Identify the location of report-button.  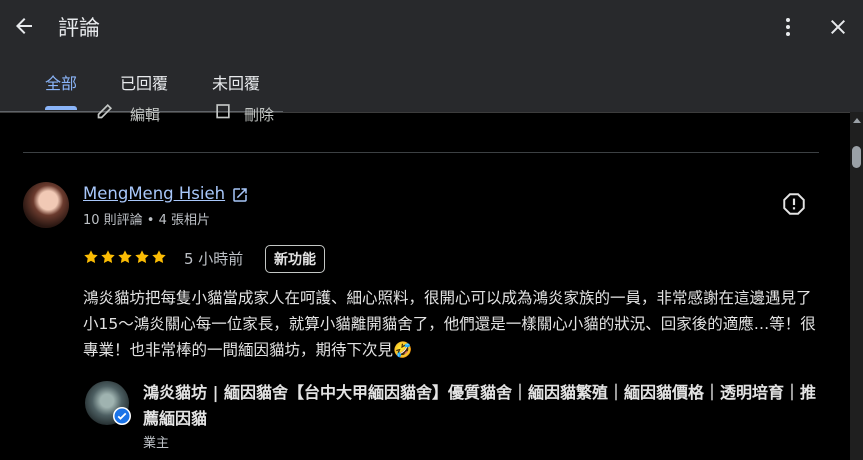
(794, 204).